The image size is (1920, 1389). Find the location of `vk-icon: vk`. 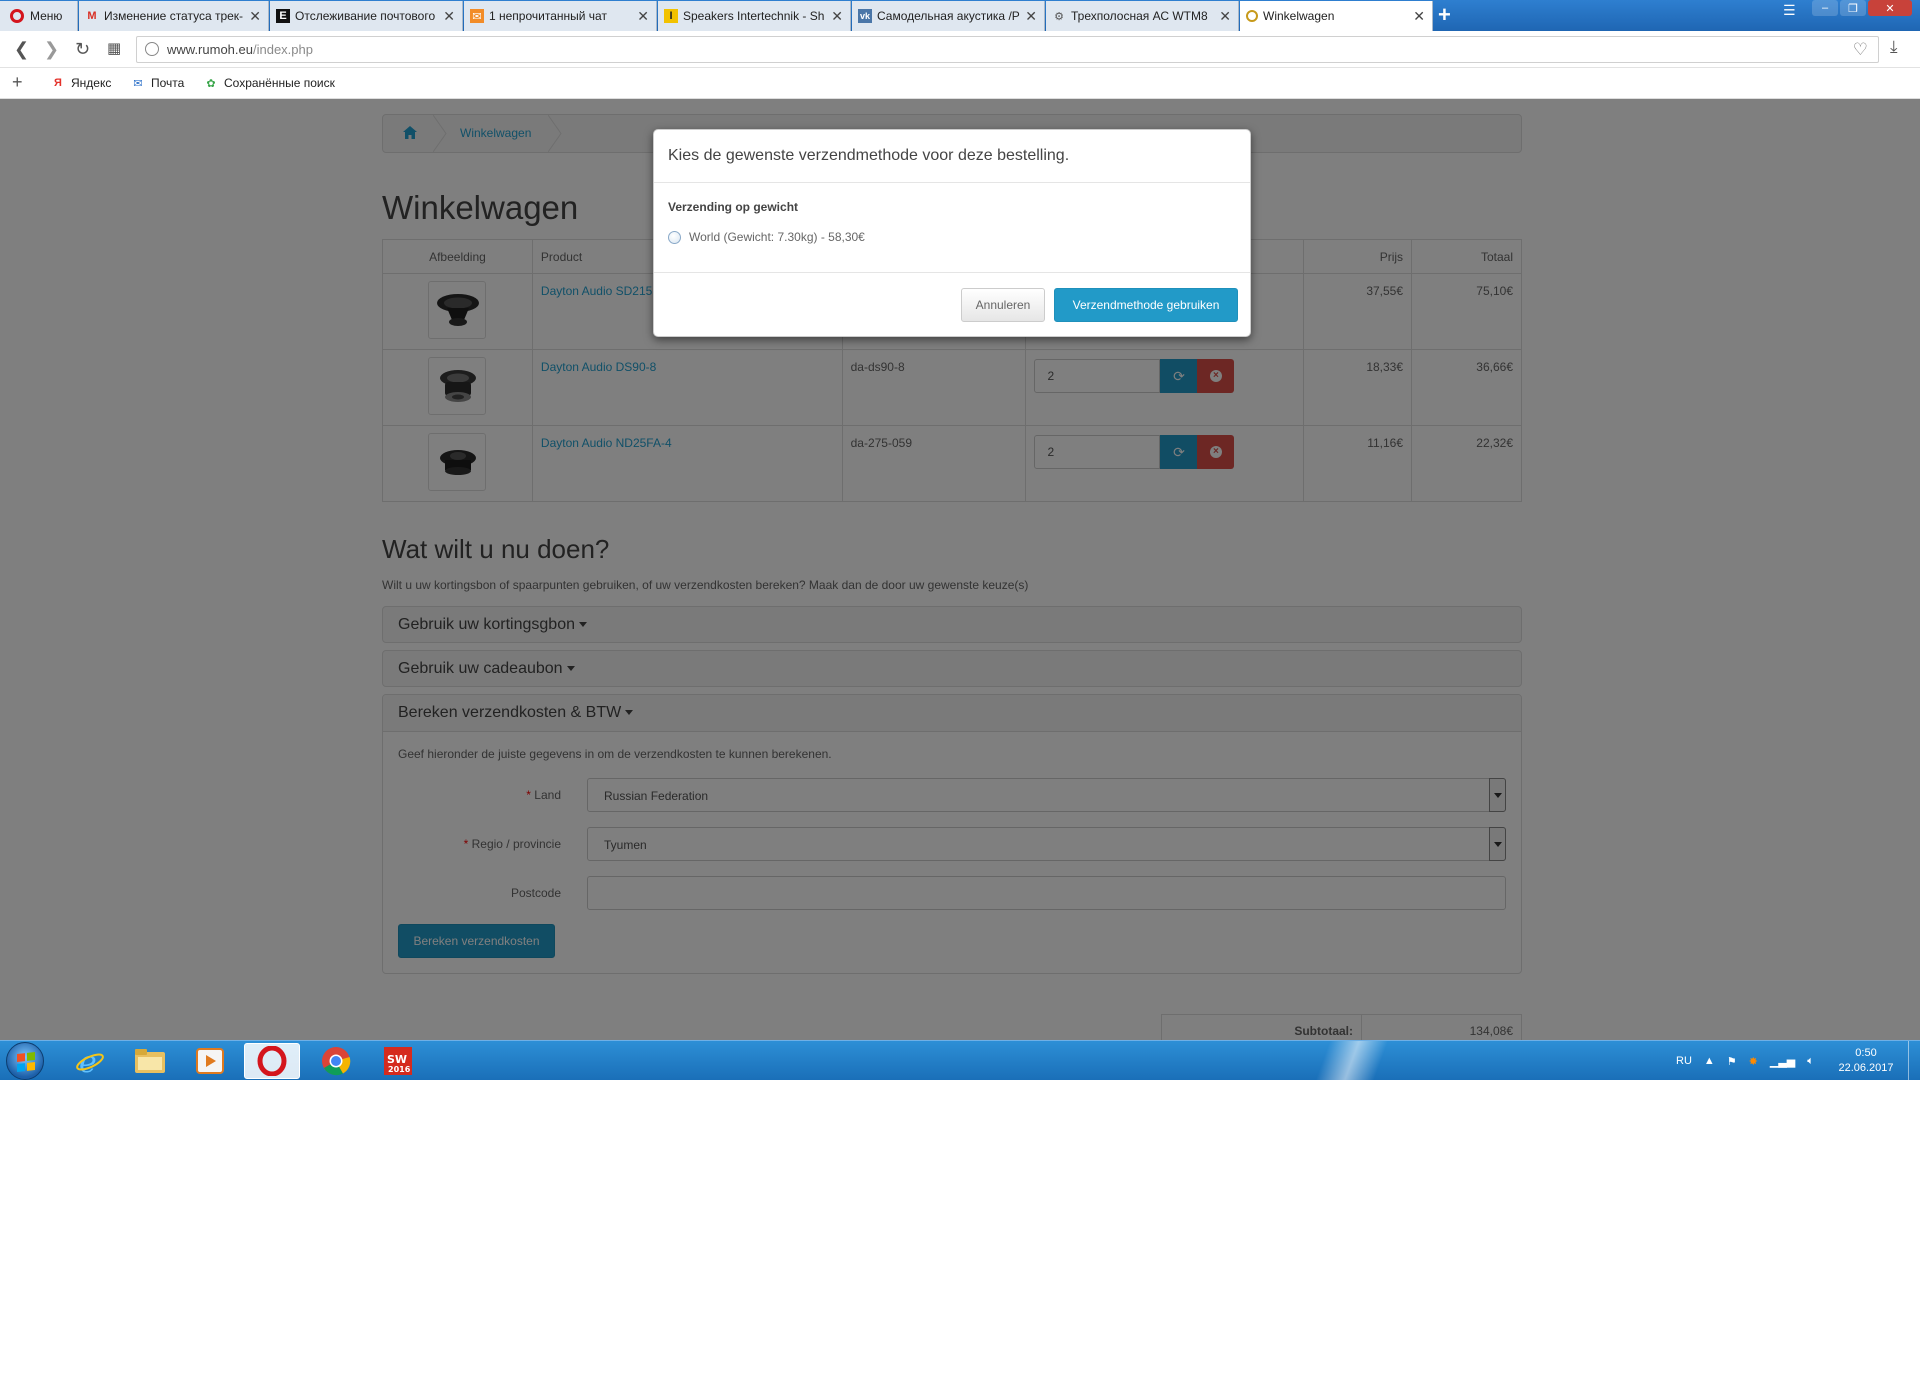

vk-icon: vk is located at coordinates (865, 16).